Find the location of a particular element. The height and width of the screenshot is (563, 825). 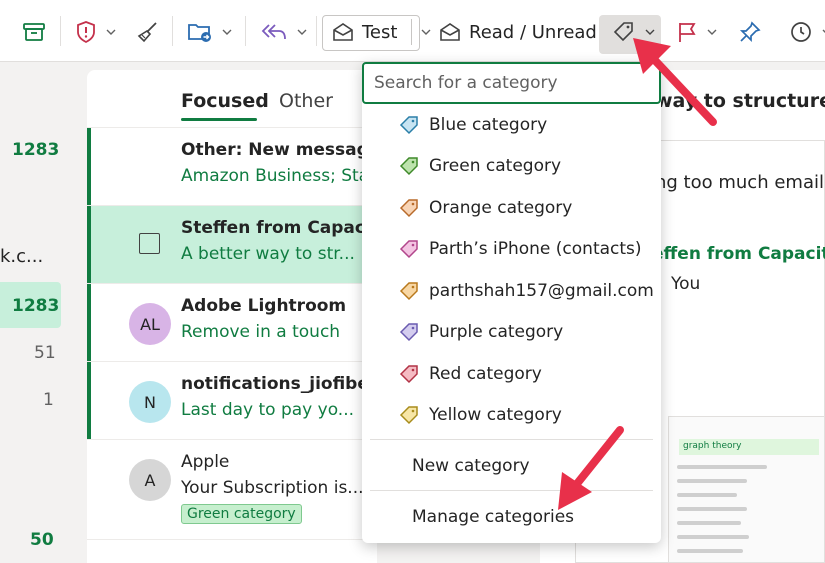

folder-count: 51 is located at coordinates (45, 353).